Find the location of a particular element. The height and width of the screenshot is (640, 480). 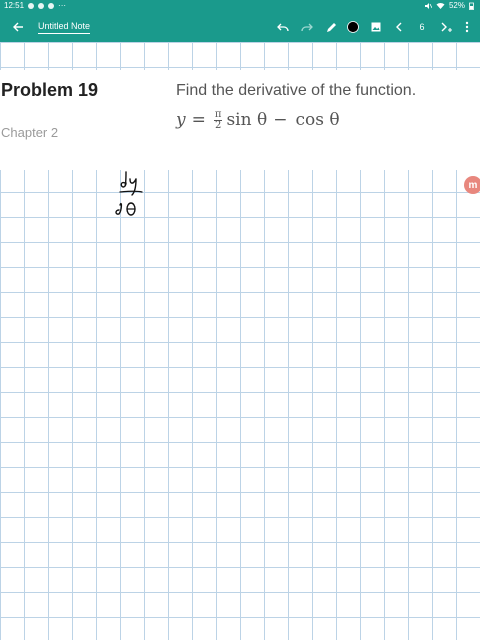

note-title: Untitled Note is located at coordinates (64, 27).